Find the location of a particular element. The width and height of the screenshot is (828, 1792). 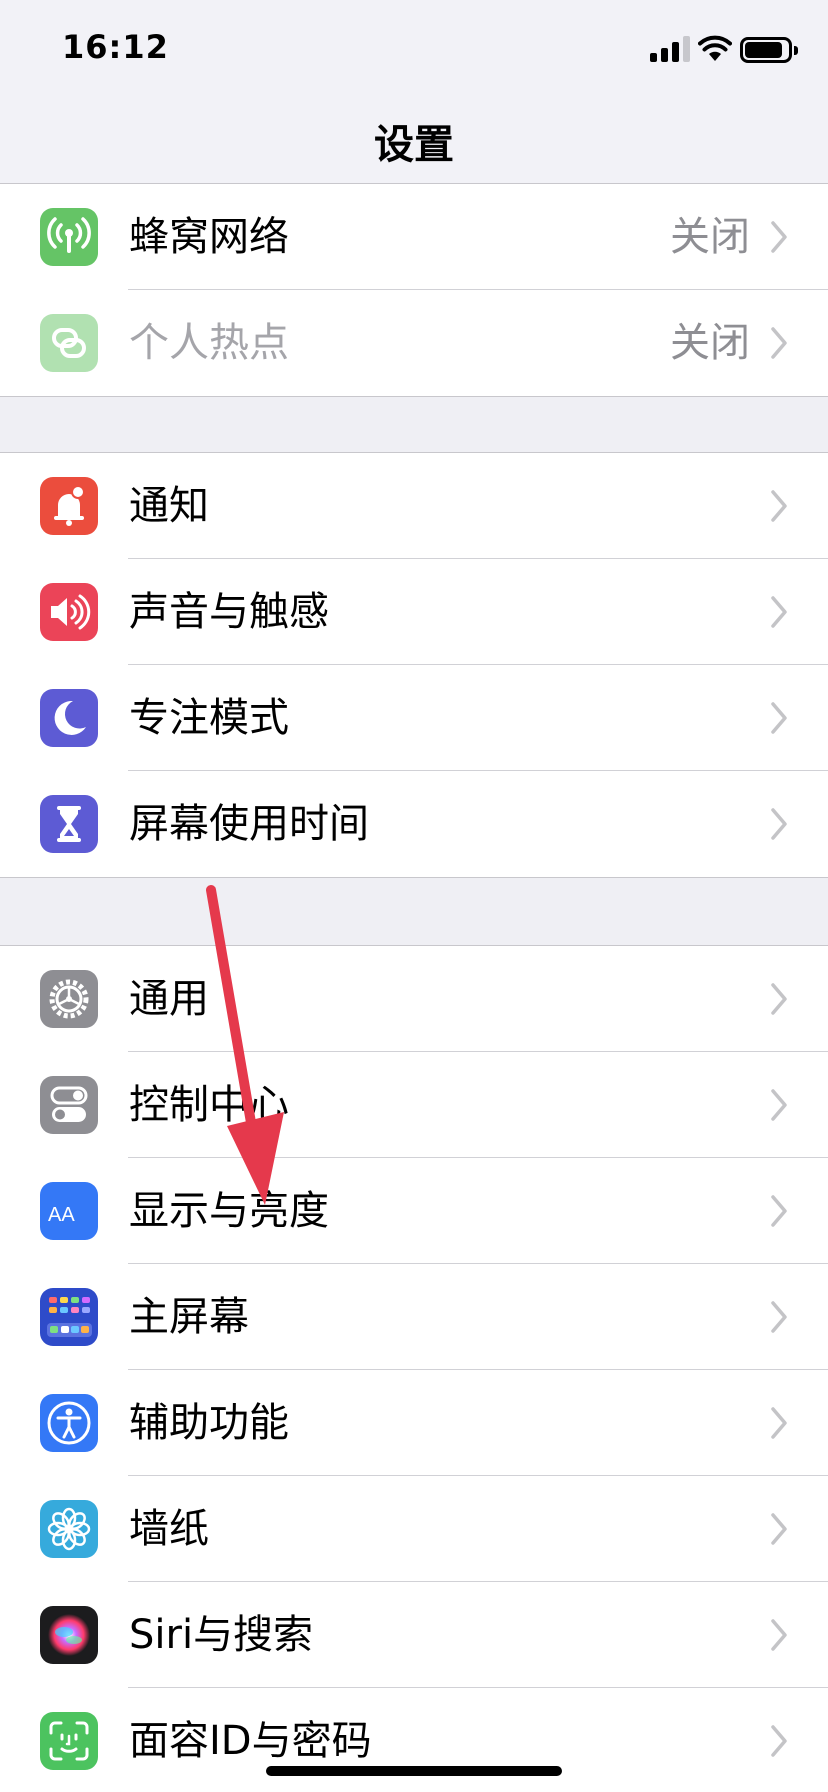

antenna-icon is located at coordinates (69, 237).